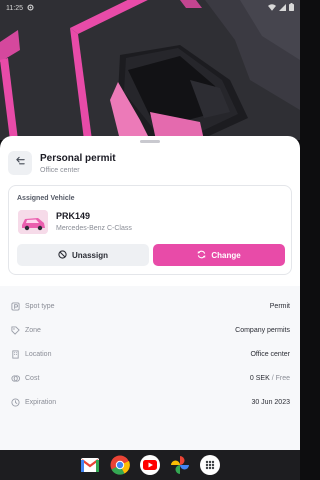 This screenshot has height=480, width=320. I want to click on detail-label: Expiration, so click(41, 402).